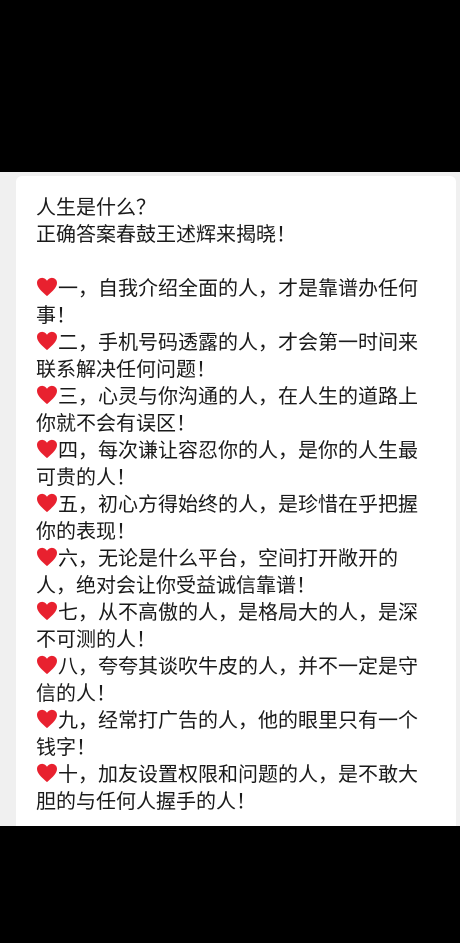 The image size is (460, 943). I want to click on list-item-line1: 二，手机号码透露的人，才会第一时间来, so click(238, 342).